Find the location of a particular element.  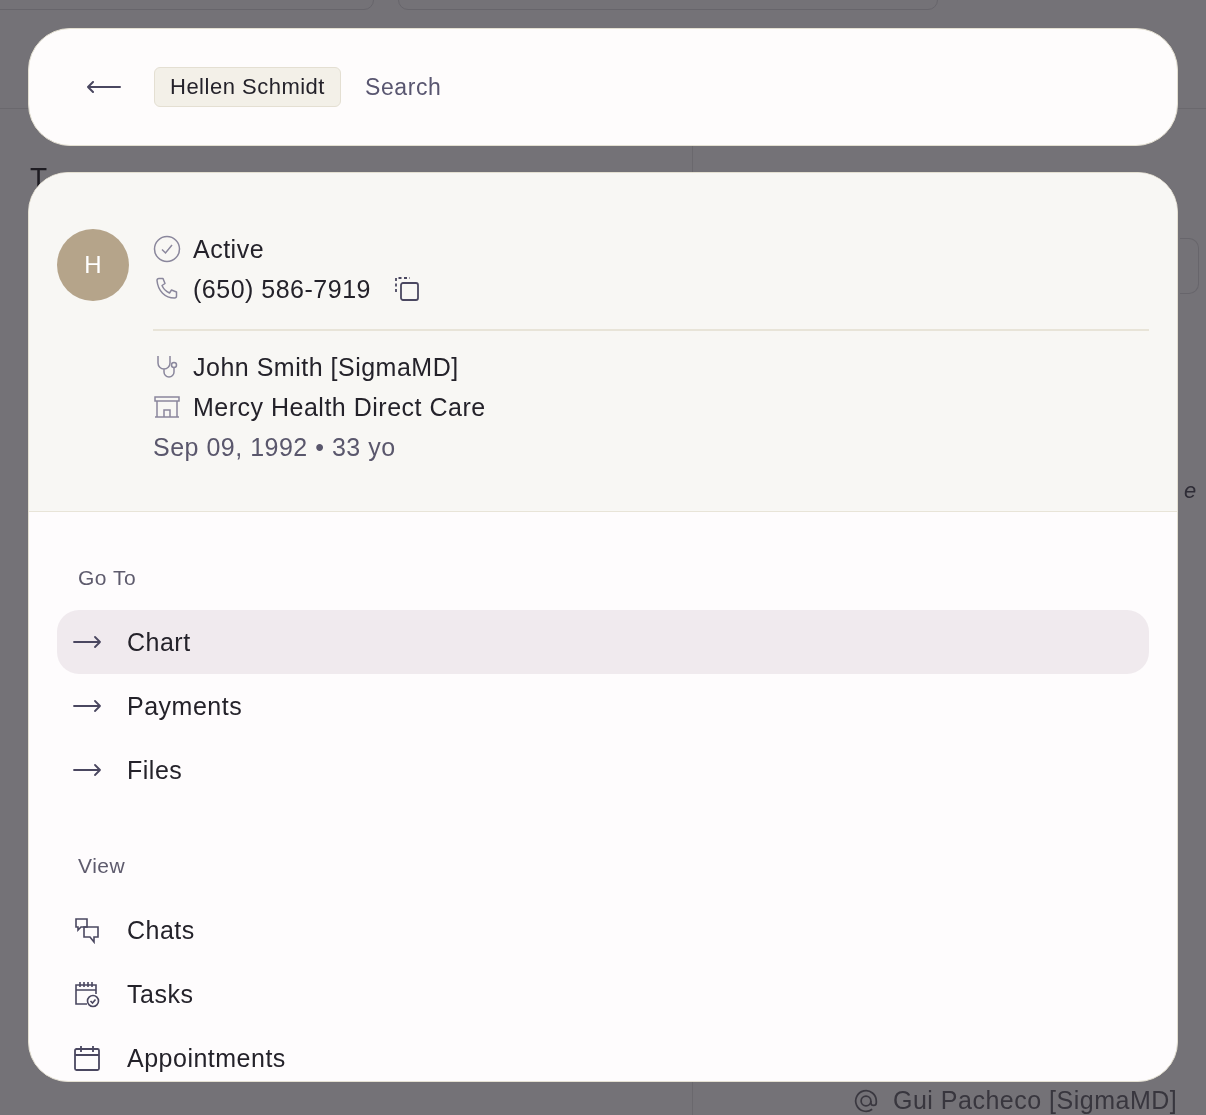

section-heading: T is located at coordinates (39, 178).